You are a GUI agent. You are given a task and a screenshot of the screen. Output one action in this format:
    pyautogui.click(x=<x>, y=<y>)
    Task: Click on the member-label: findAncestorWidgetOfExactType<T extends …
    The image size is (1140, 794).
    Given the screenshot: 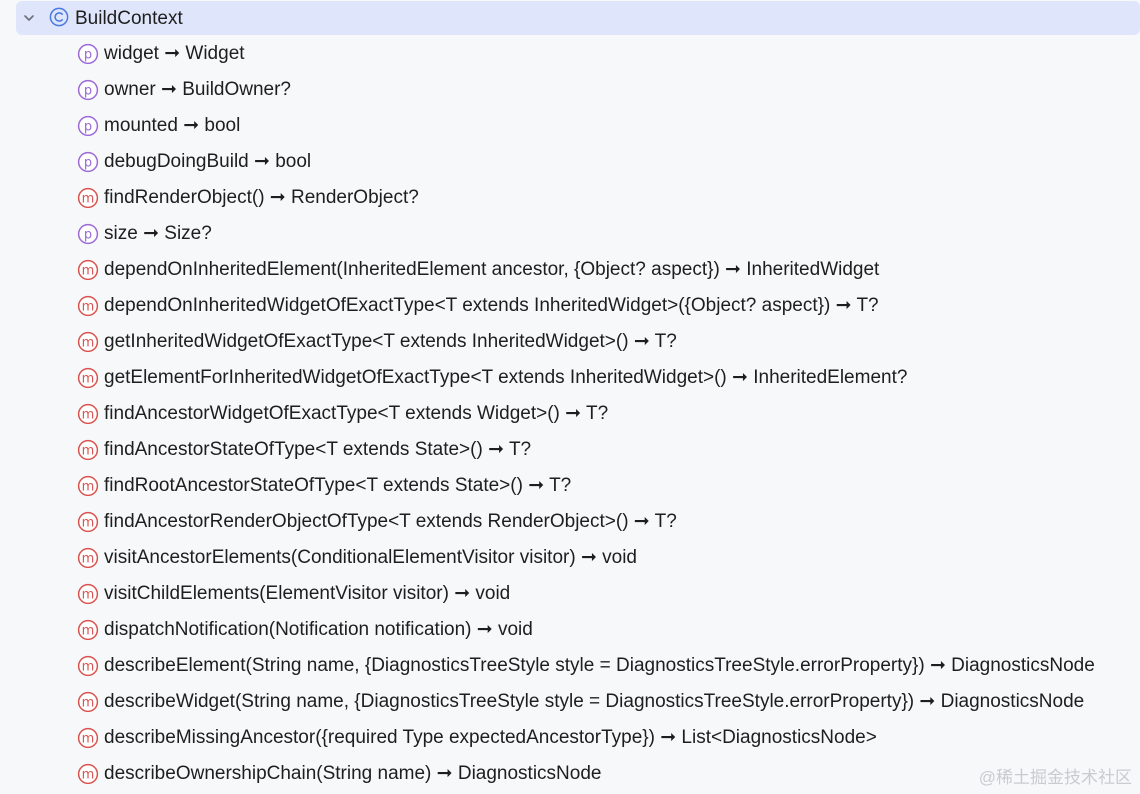 What is the action you would take?
    pyautogui.click(x=356, y=413)
    